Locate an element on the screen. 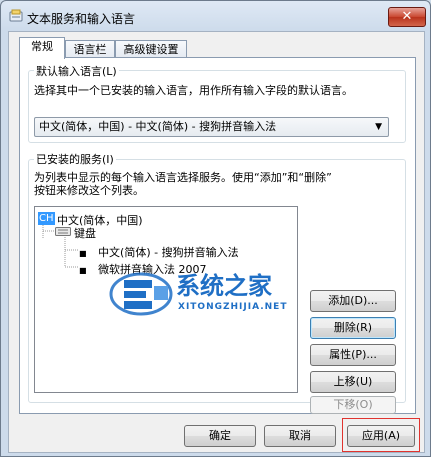  move-down-button-label: 下移(O) is located at coordinates (353, 404).